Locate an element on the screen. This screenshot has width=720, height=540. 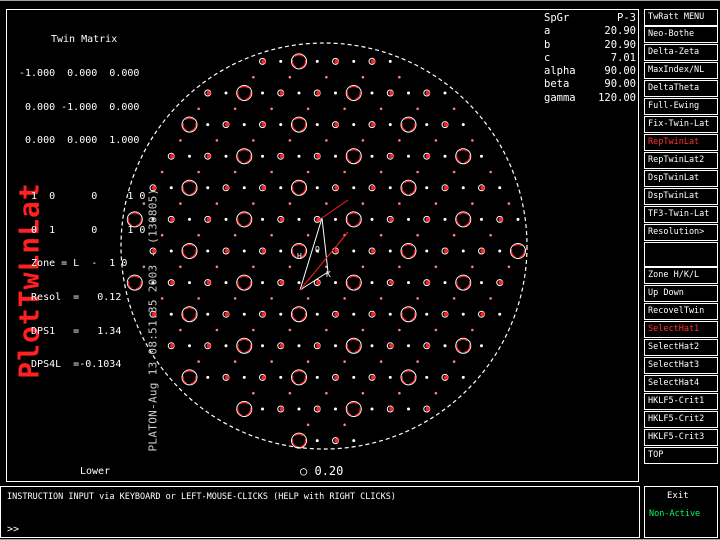
exit-button: Exit is located at coordinates (678, 496).